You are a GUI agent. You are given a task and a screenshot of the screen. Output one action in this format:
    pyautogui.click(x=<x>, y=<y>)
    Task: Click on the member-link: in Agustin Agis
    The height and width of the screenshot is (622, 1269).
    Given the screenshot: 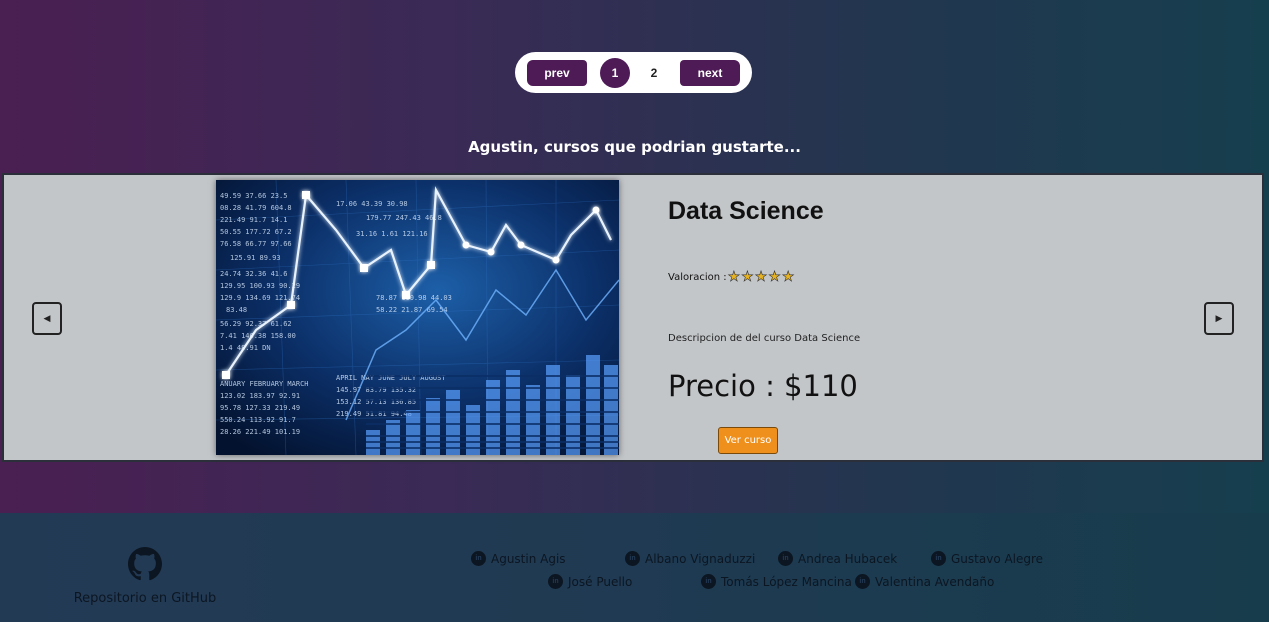 What is the action you would take?
    pyautogui.click(x=518, y=558)
    